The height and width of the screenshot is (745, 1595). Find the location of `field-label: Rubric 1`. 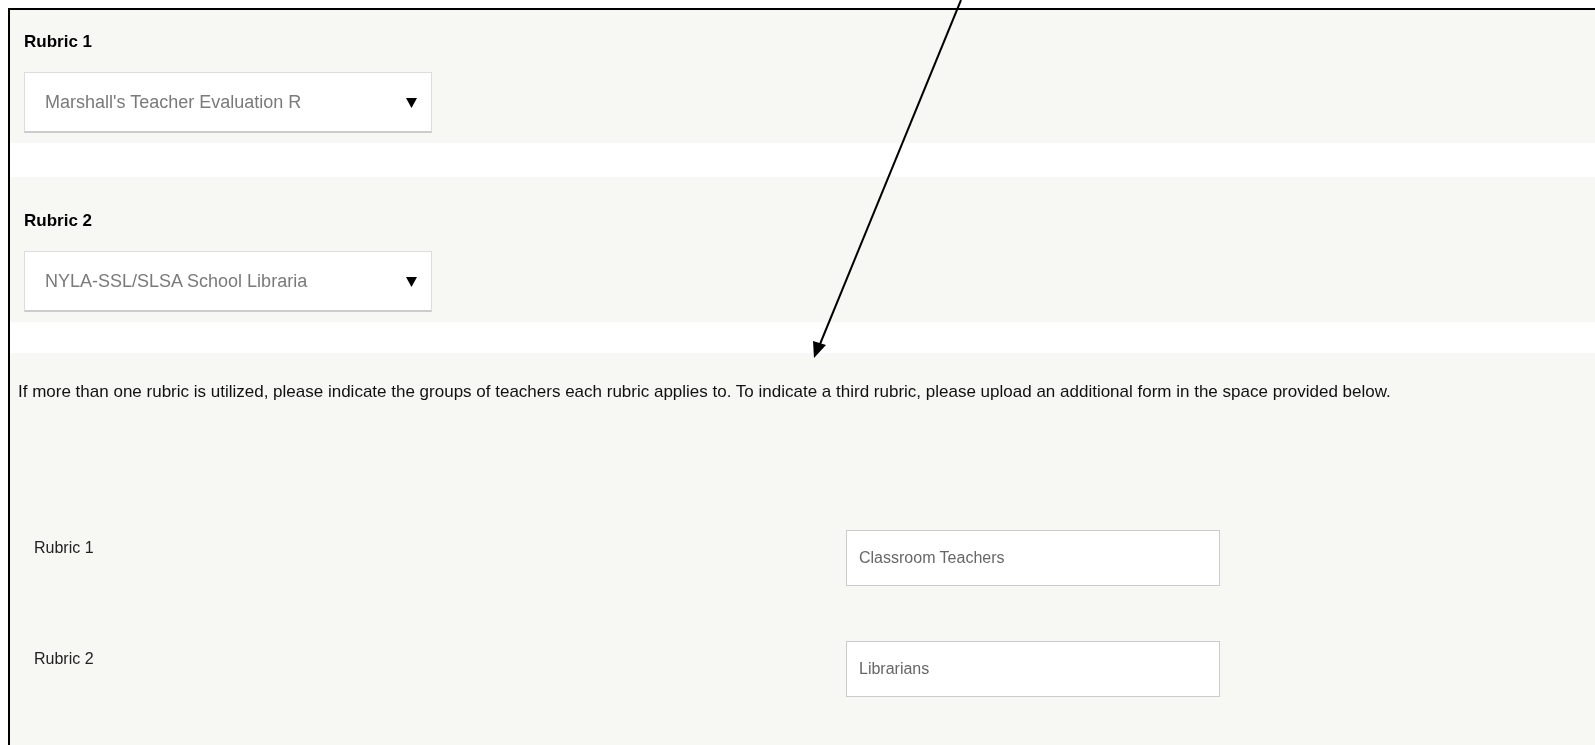

field-label: Rubric 1 is located at coordinates (64, 548).